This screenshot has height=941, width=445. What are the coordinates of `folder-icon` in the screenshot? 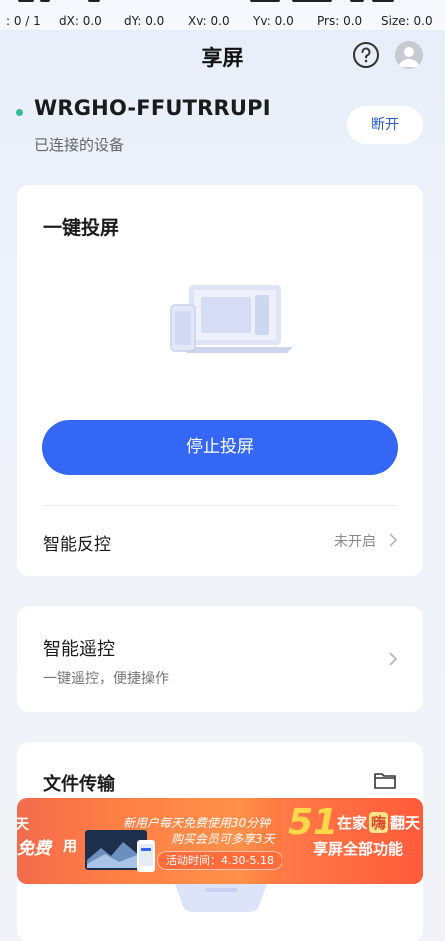 It's located at (385, 780).